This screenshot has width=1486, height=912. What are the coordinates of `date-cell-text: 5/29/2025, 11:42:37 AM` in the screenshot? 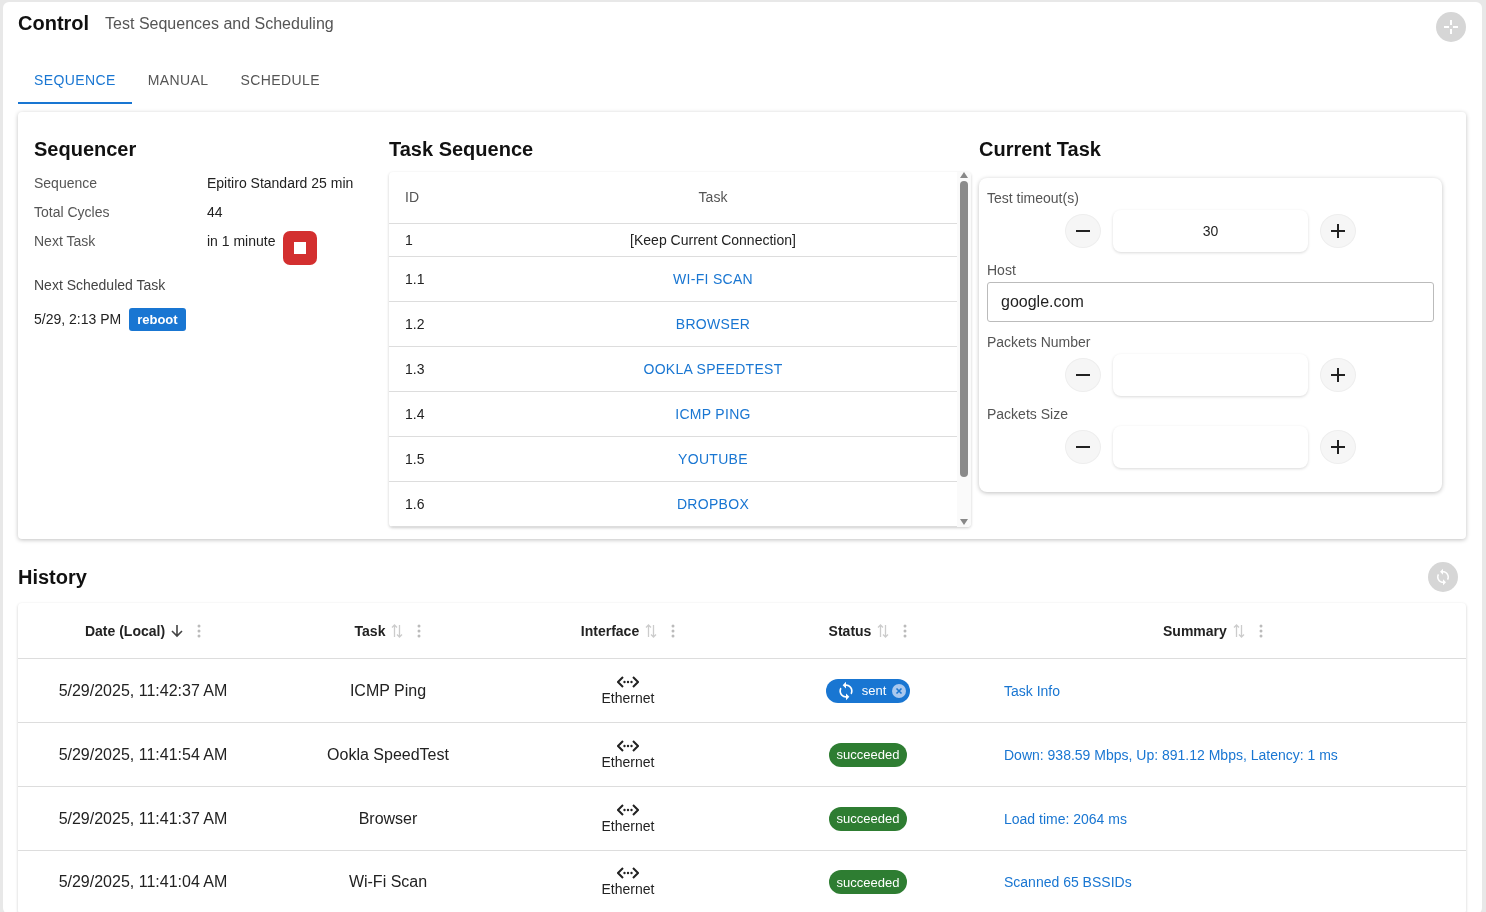 It's located at (143, 690).